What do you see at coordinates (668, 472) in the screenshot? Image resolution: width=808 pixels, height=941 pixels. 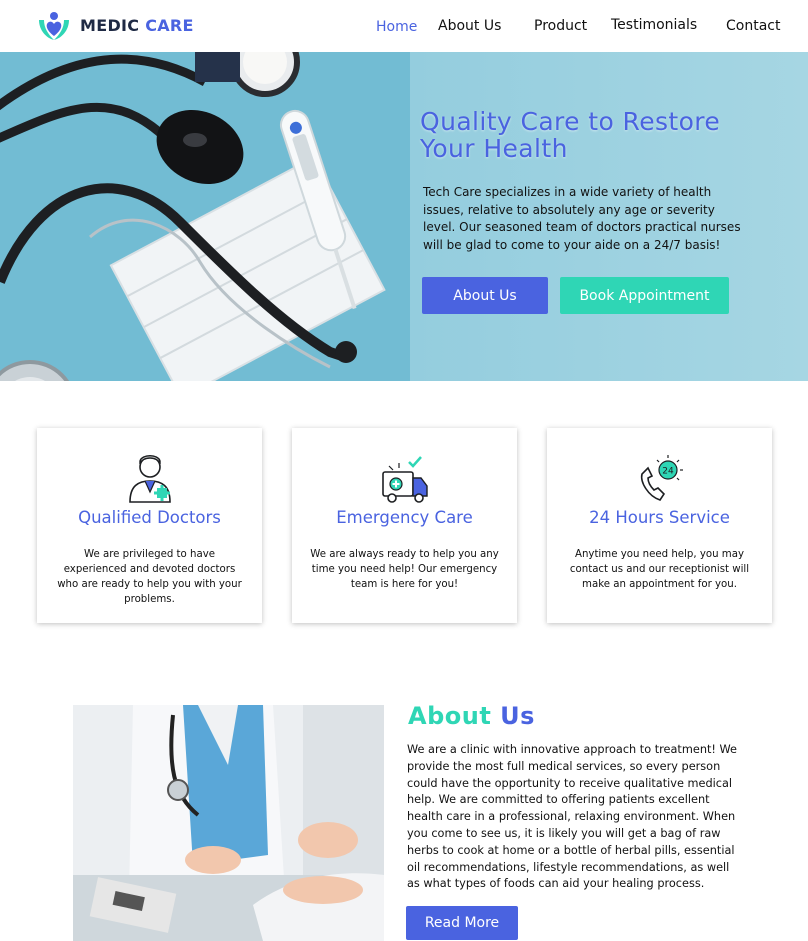 I see `badge-24-text: 24` at bounding box center [668, 472].